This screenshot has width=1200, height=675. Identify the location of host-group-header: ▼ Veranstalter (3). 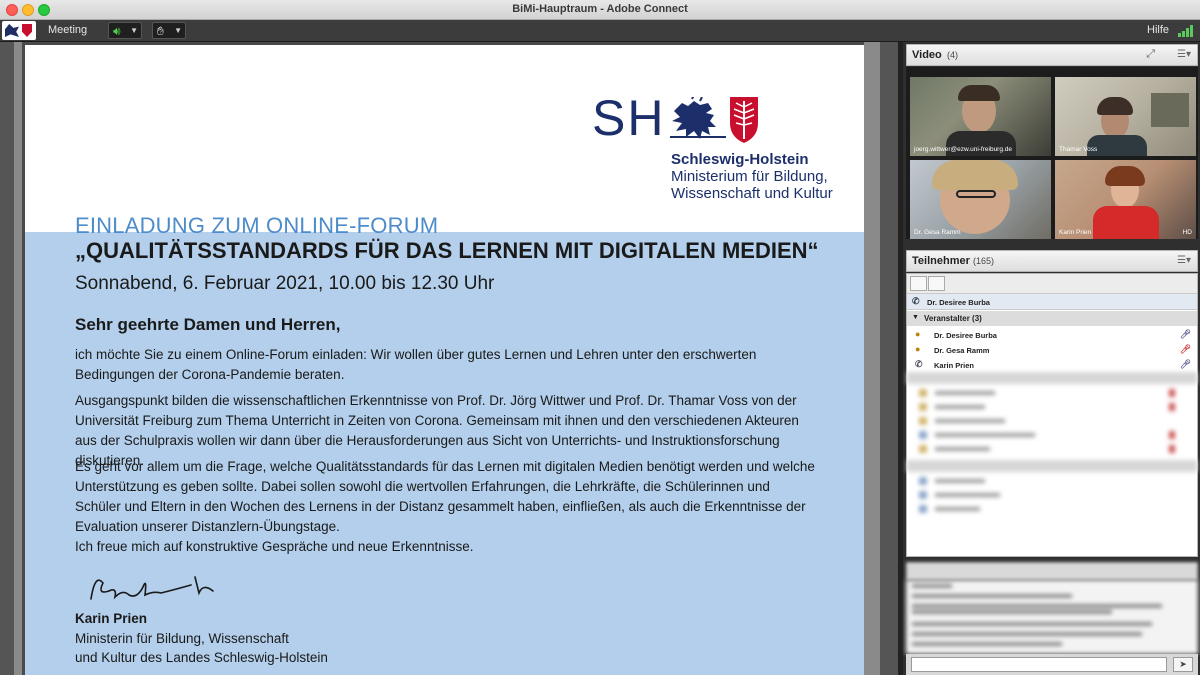
(1052, 318).